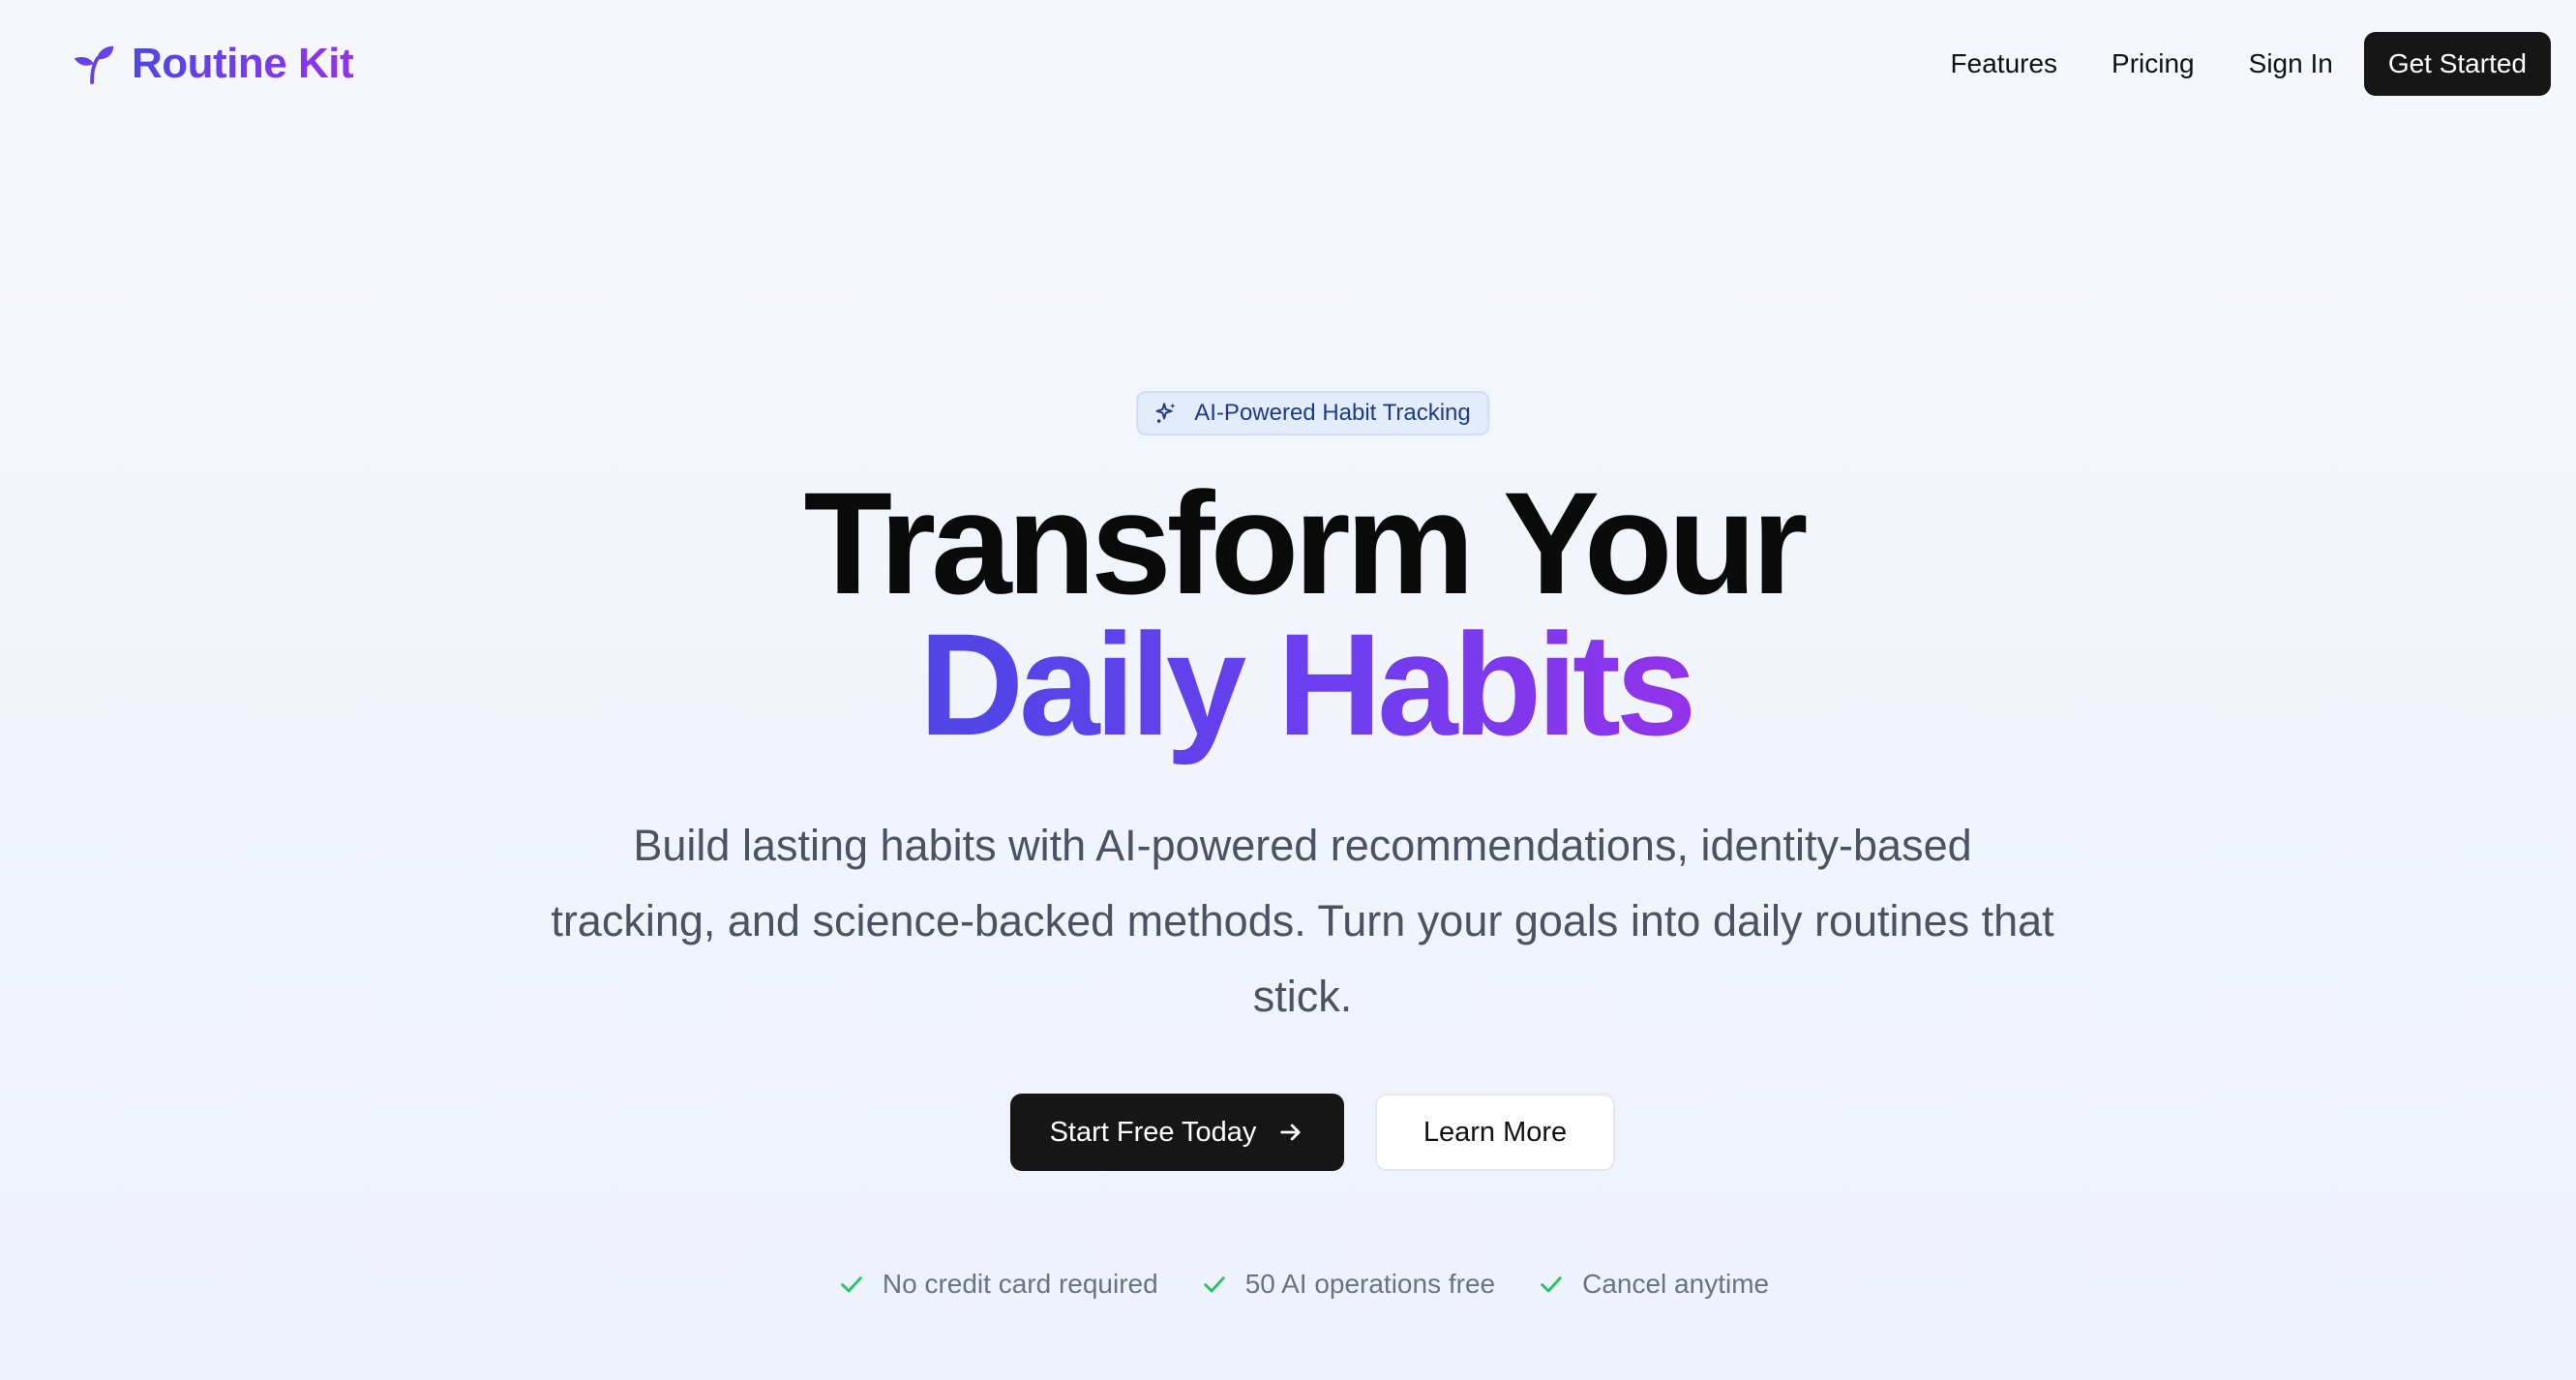 Image resolution: width=2576 pixels, height=1380 pixels. What do you see at coordinates (1165, 413) in the screenshot?
I see `sparkles-icon` at bounding box center [1165, 413].